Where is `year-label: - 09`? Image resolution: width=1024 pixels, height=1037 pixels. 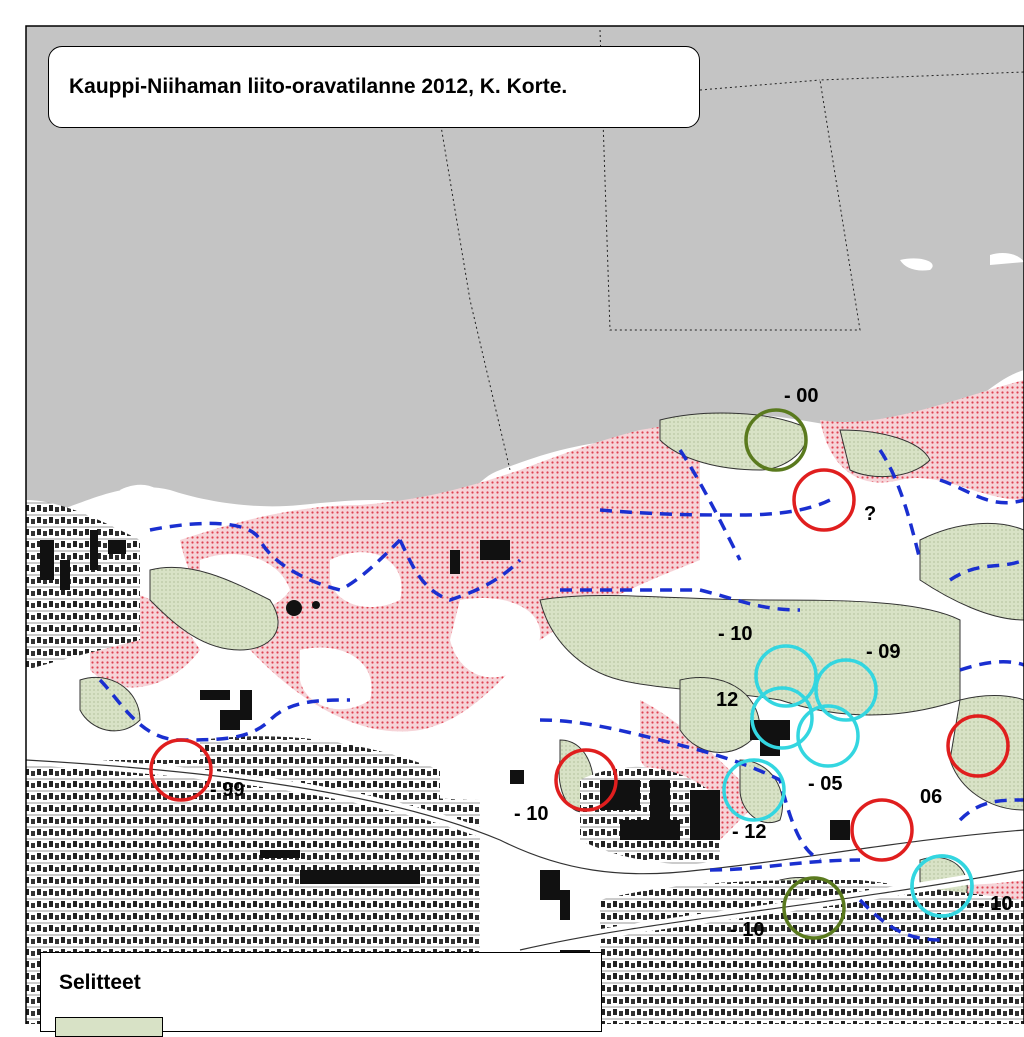
year-label: - 09 is located at coordinates (883, 652).